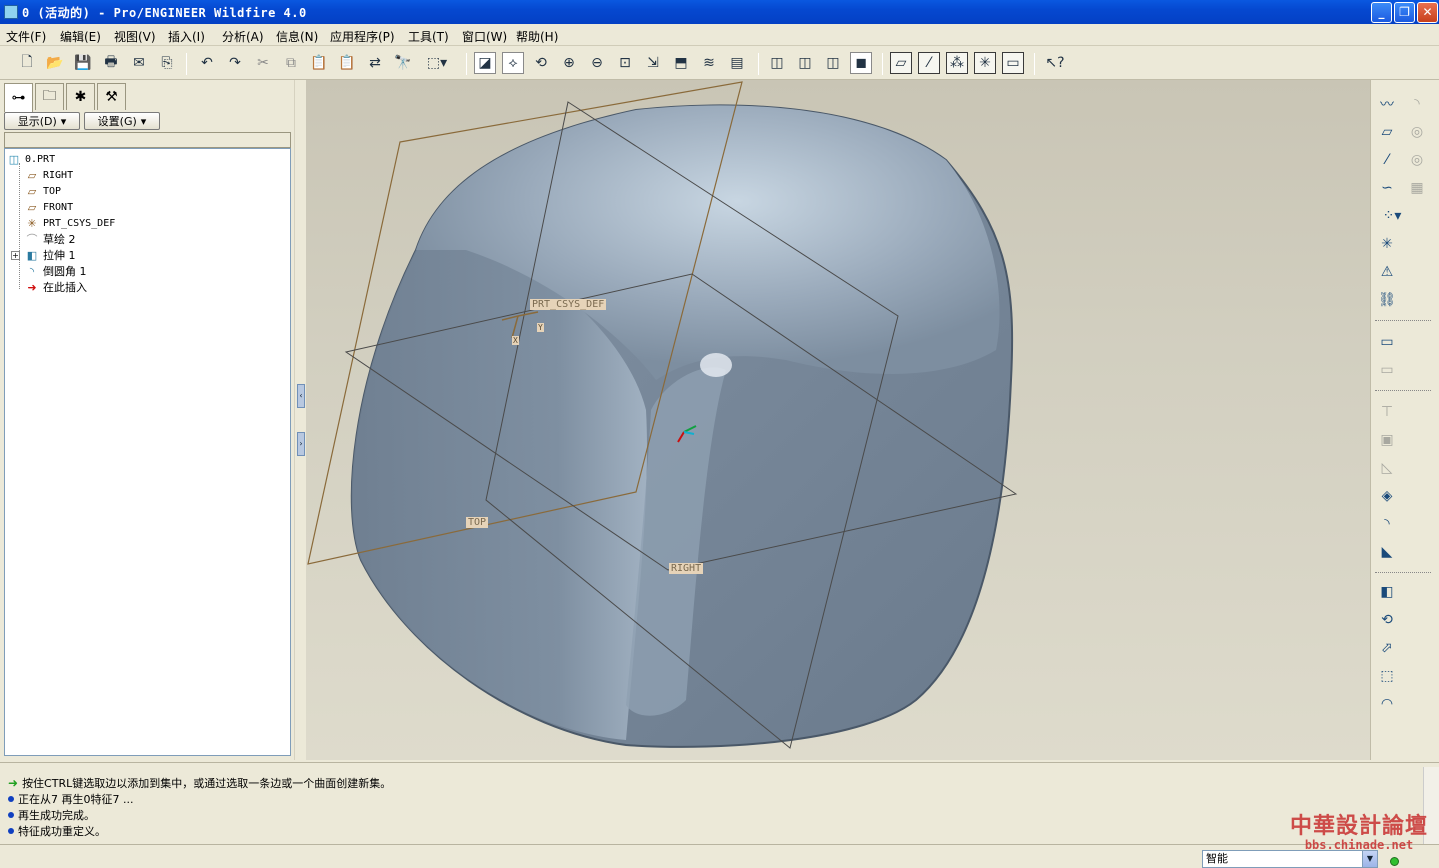 Image resolution: width=1439 pixels, height=868 pixels. I want to click on round-tool-icon: ◝, so click(1387, 524).